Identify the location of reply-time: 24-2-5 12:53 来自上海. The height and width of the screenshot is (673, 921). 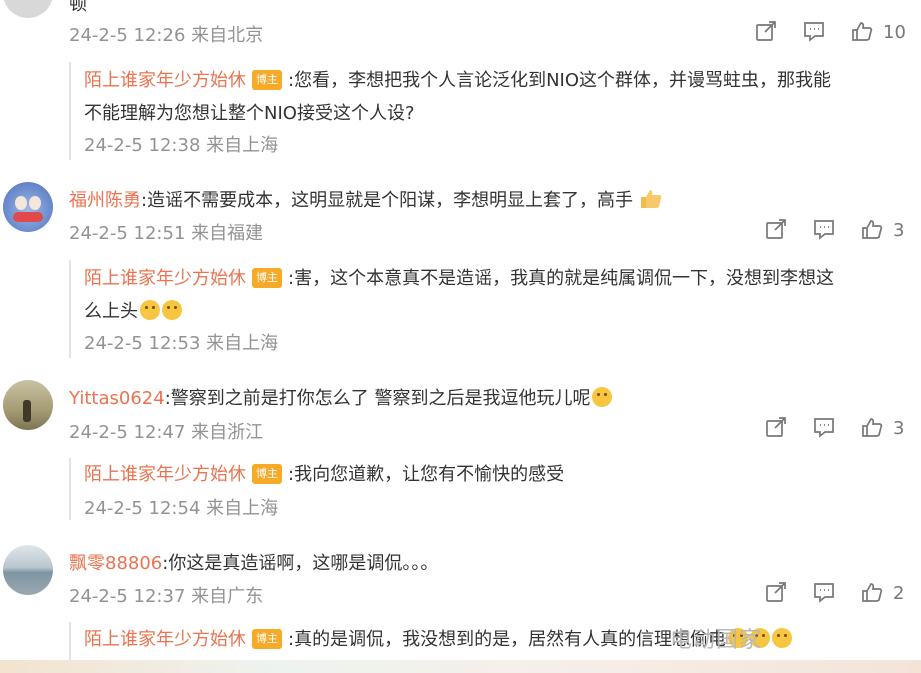
(181, 343).